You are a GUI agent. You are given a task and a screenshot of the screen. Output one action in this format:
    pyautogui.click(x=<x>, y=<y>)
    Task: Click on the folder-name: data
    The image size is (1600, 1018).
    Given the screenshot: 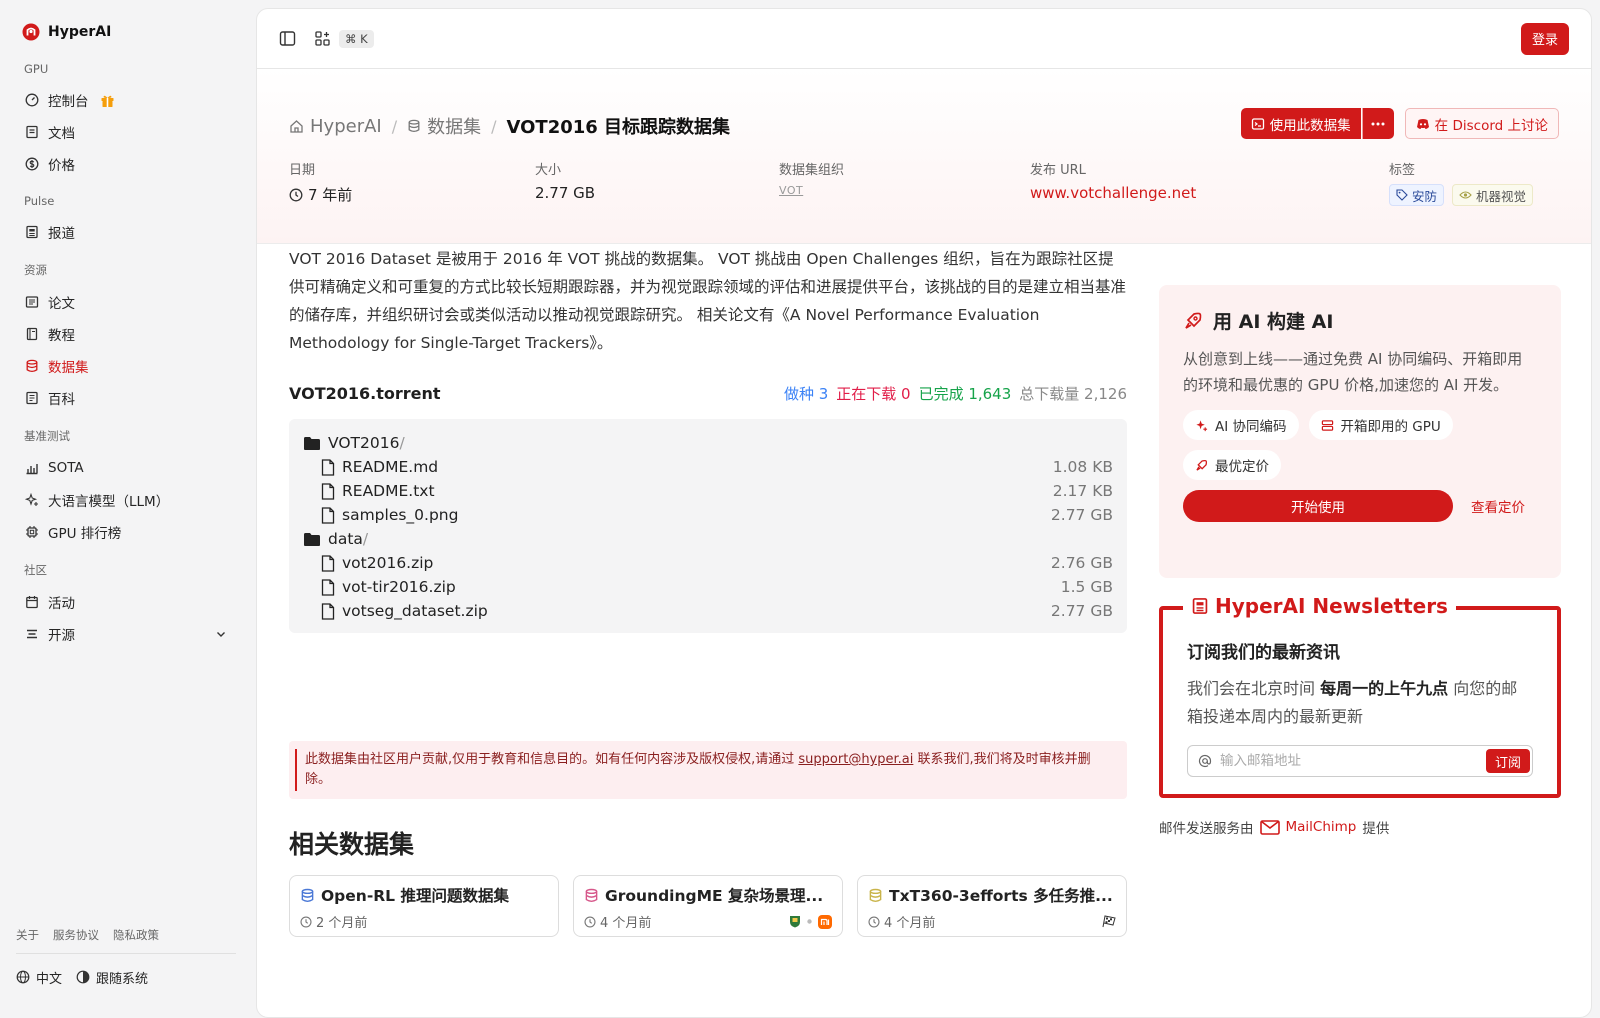 What is the action you would take?
    pyautogui.click(x=345, y=539)
    